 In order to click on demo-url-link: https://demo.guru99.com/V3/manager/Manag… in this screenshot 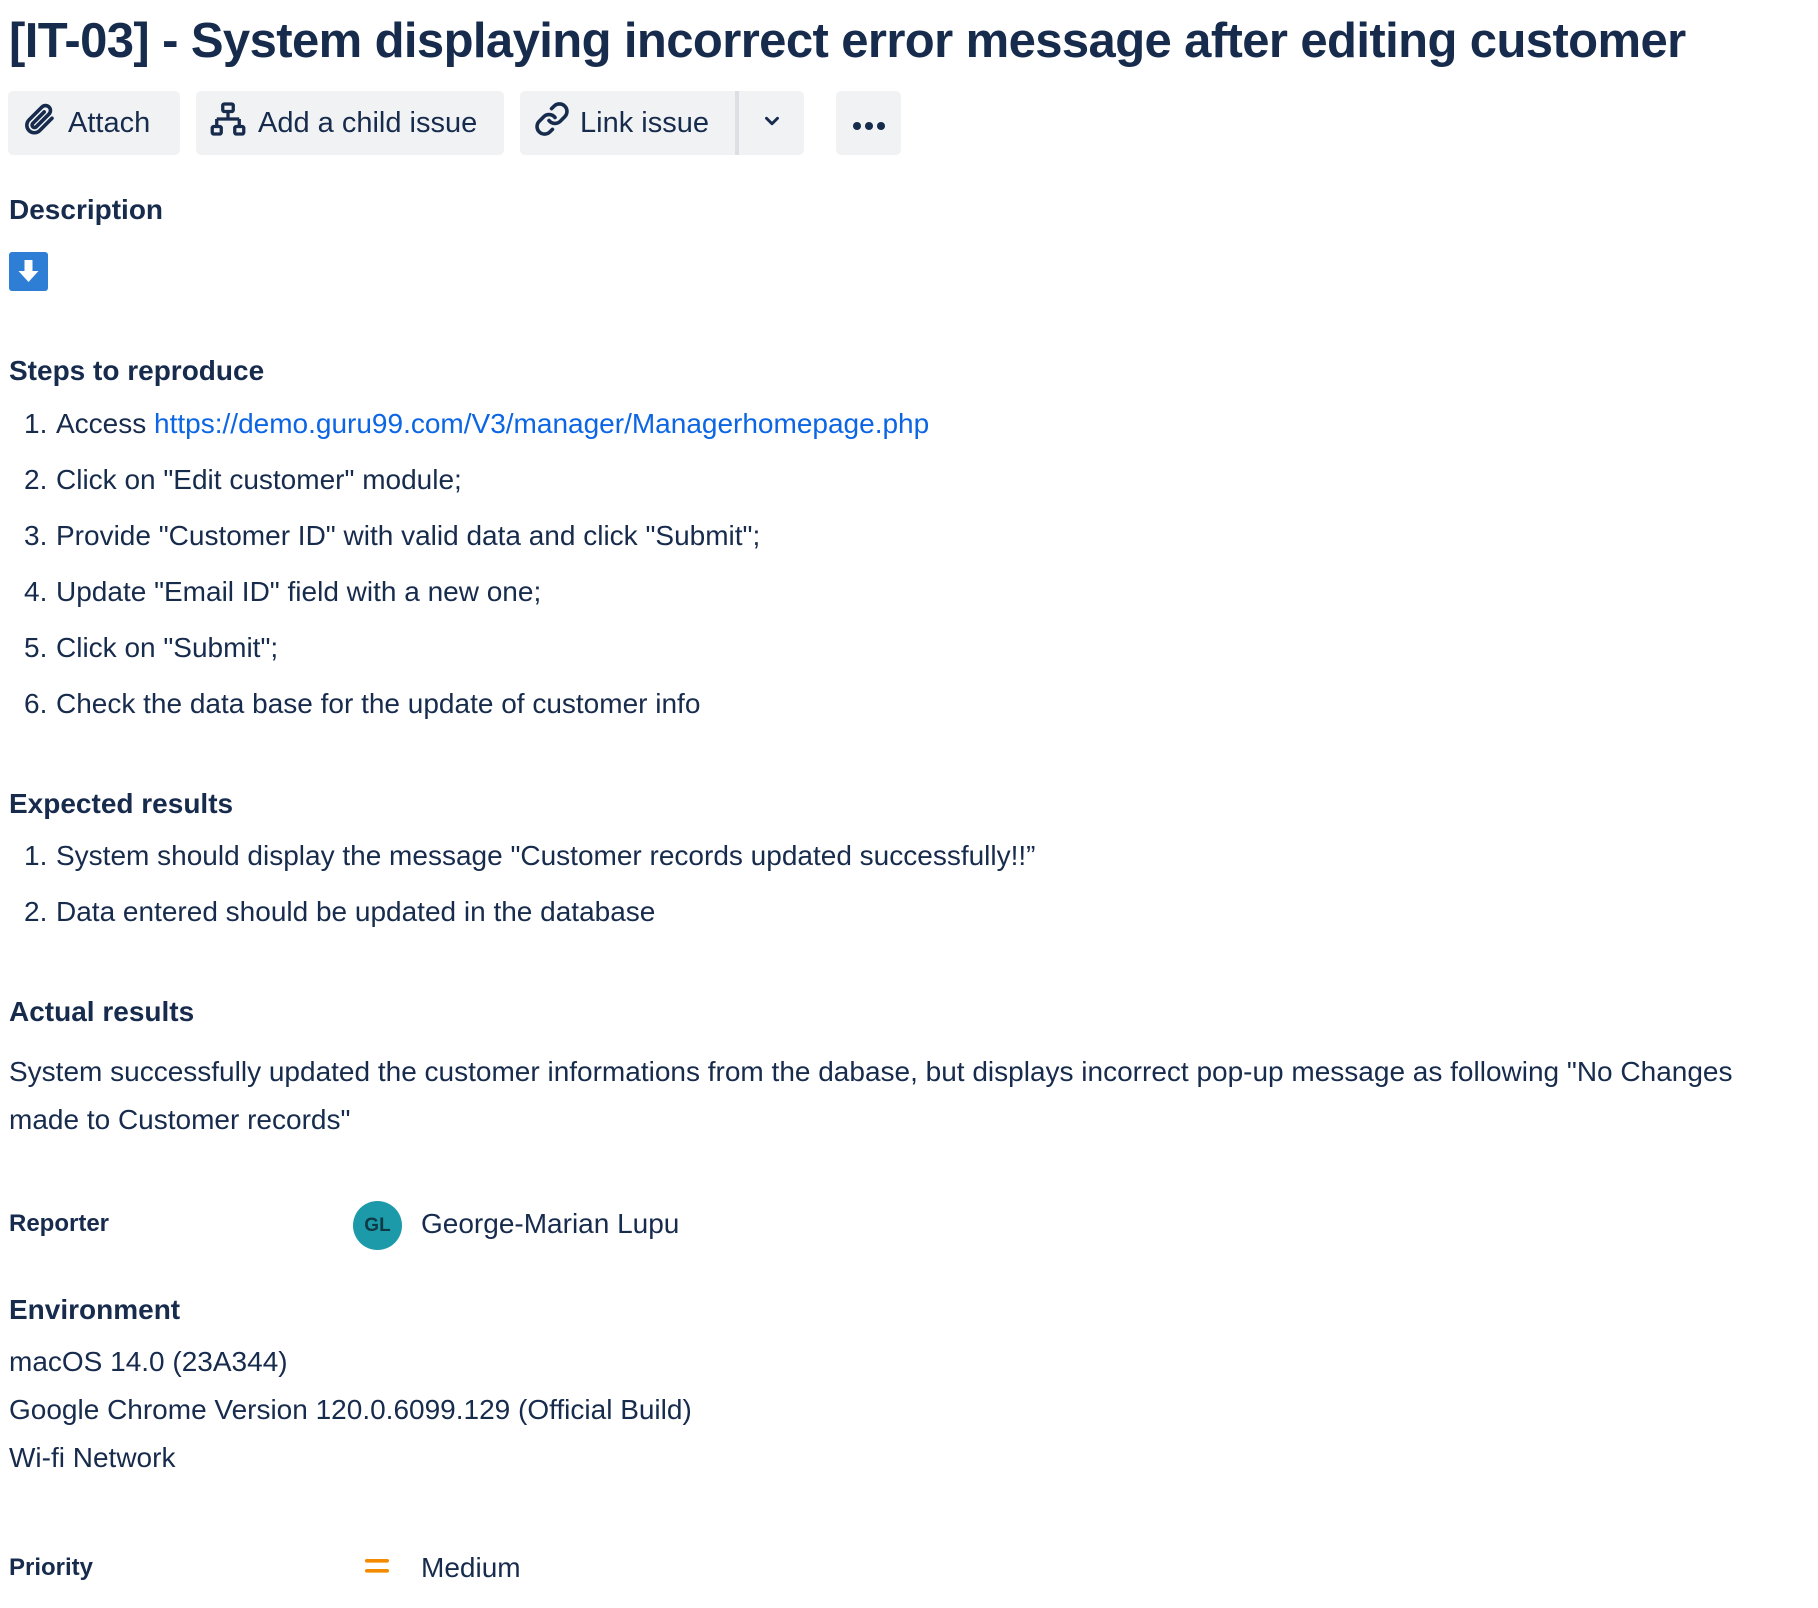, I will do `click(541, 423)`.